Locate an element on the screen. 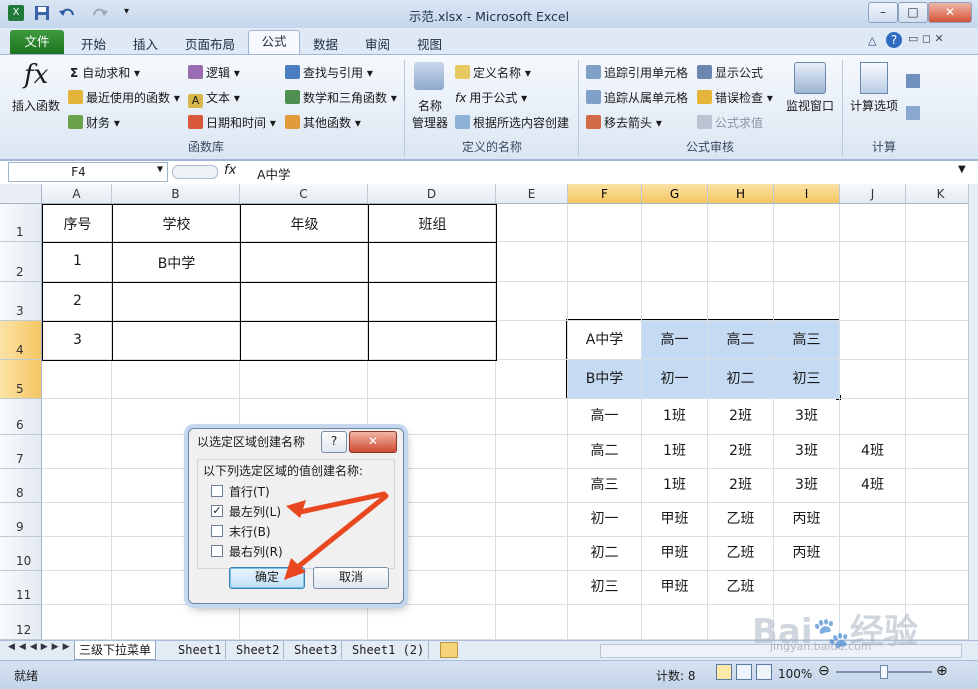 The image size is (978, 689). evaluate-formula-button: 公式求值 is located at coordinates (730, 122).